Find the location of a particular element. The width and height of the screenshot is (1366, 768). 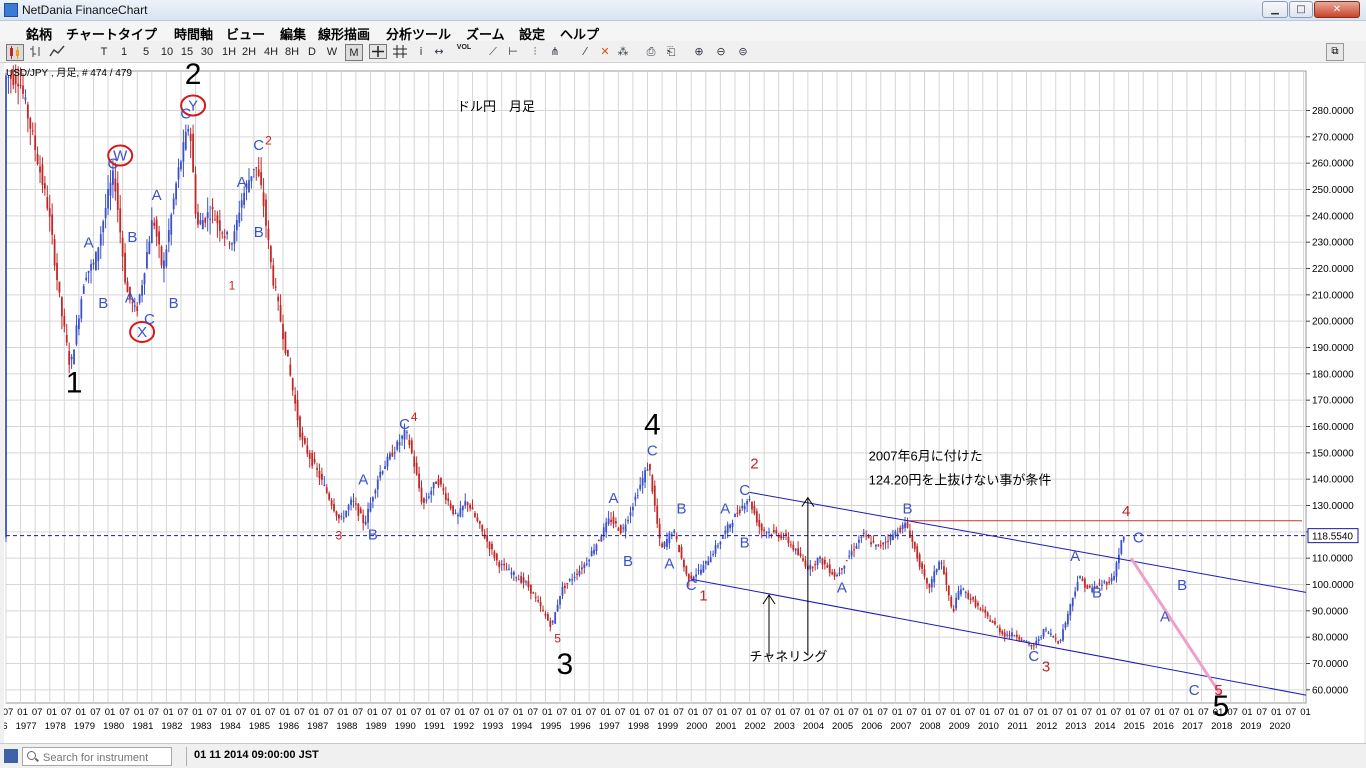

zoom-reset-icon: ⊜ is located at coordinates (743, 52).